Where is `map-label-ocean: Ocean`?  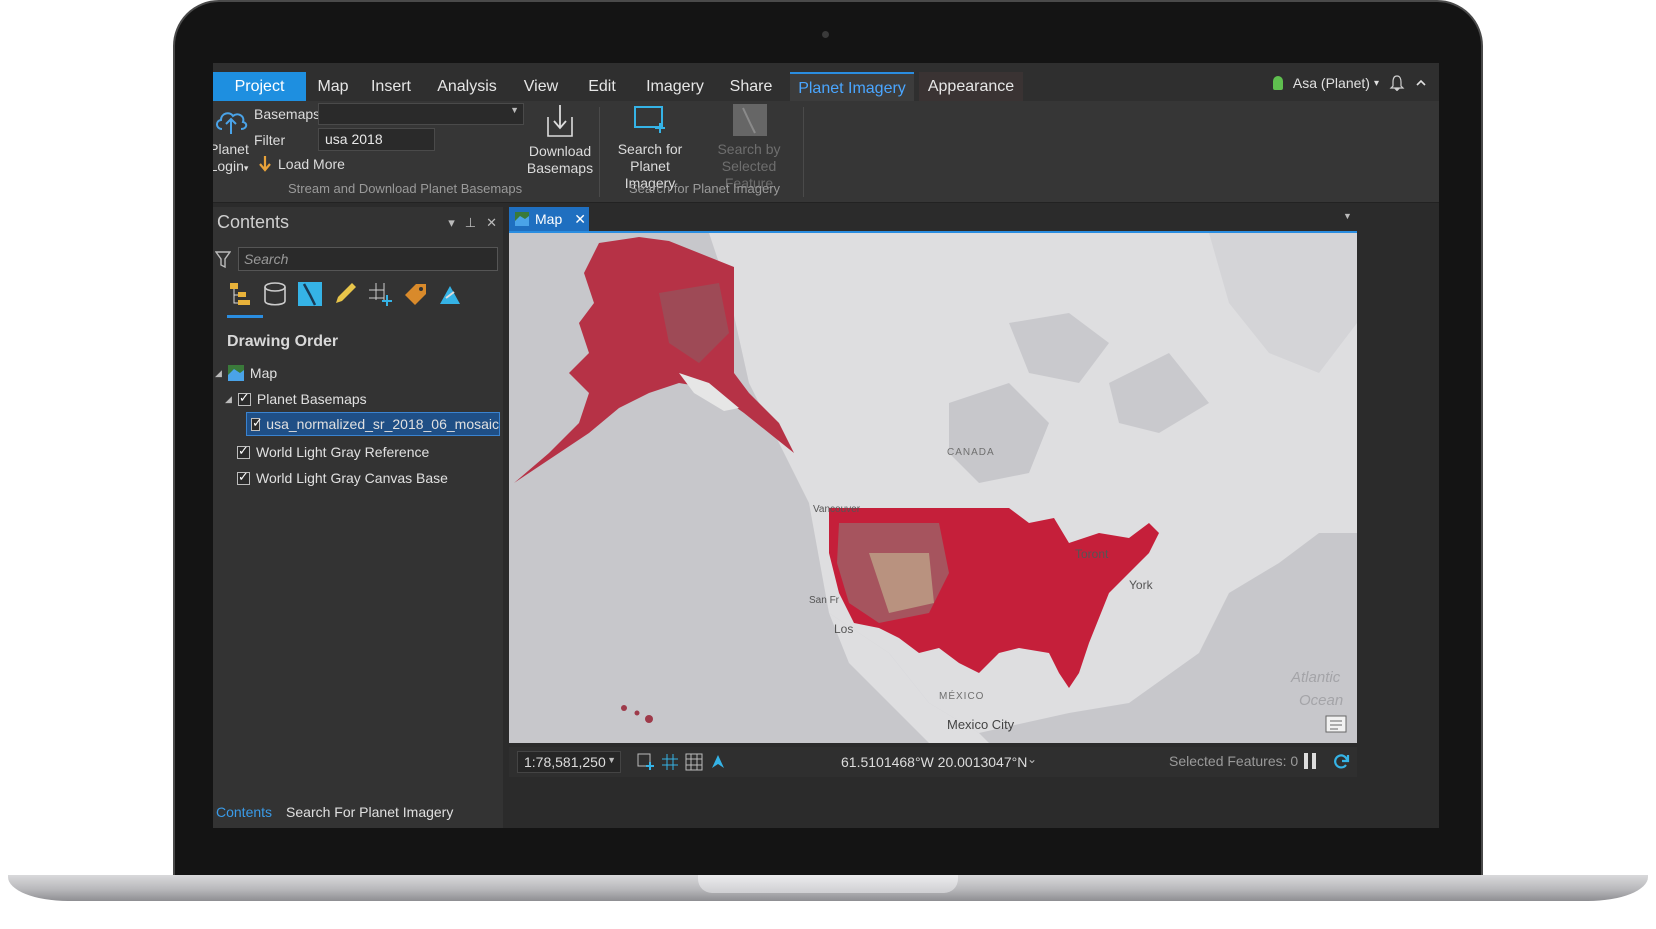
map-label-ocean: Ocean is located at coordinates (1321, 700).